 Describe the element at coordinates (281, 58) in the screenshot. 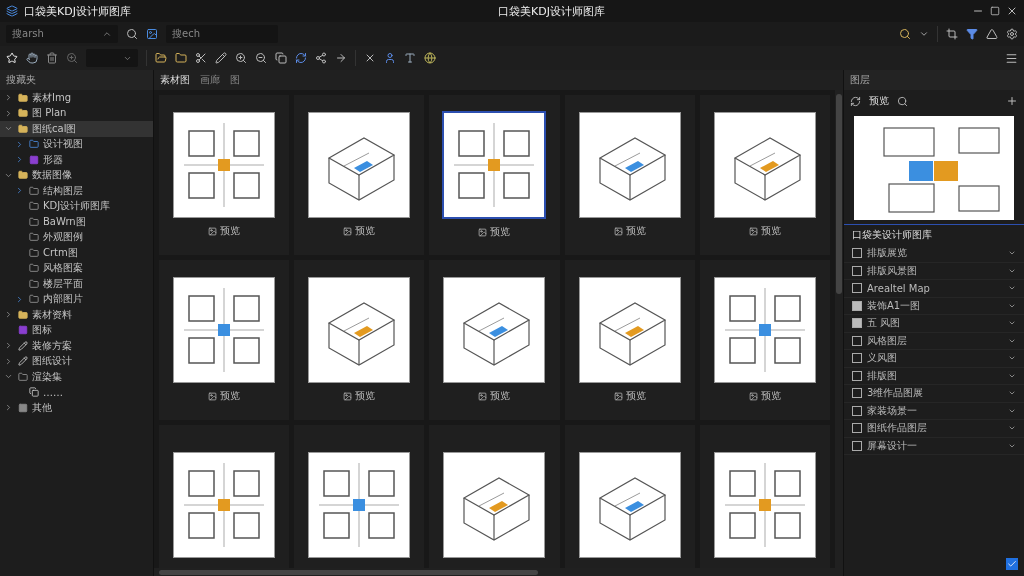

I see `copy-button` at that location.